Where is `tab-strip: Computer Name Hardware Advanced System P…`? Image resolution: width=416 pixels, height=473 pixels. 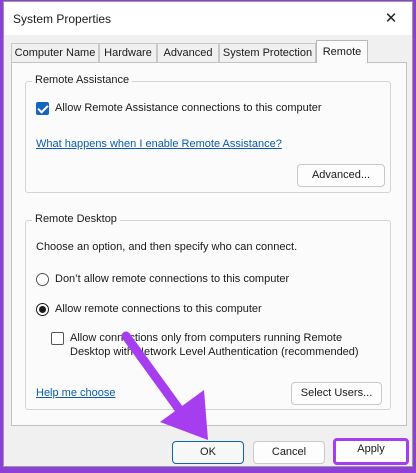
tab-strip: Computer Name Hardware Advanced System P… is located at coordinates (209, 51).